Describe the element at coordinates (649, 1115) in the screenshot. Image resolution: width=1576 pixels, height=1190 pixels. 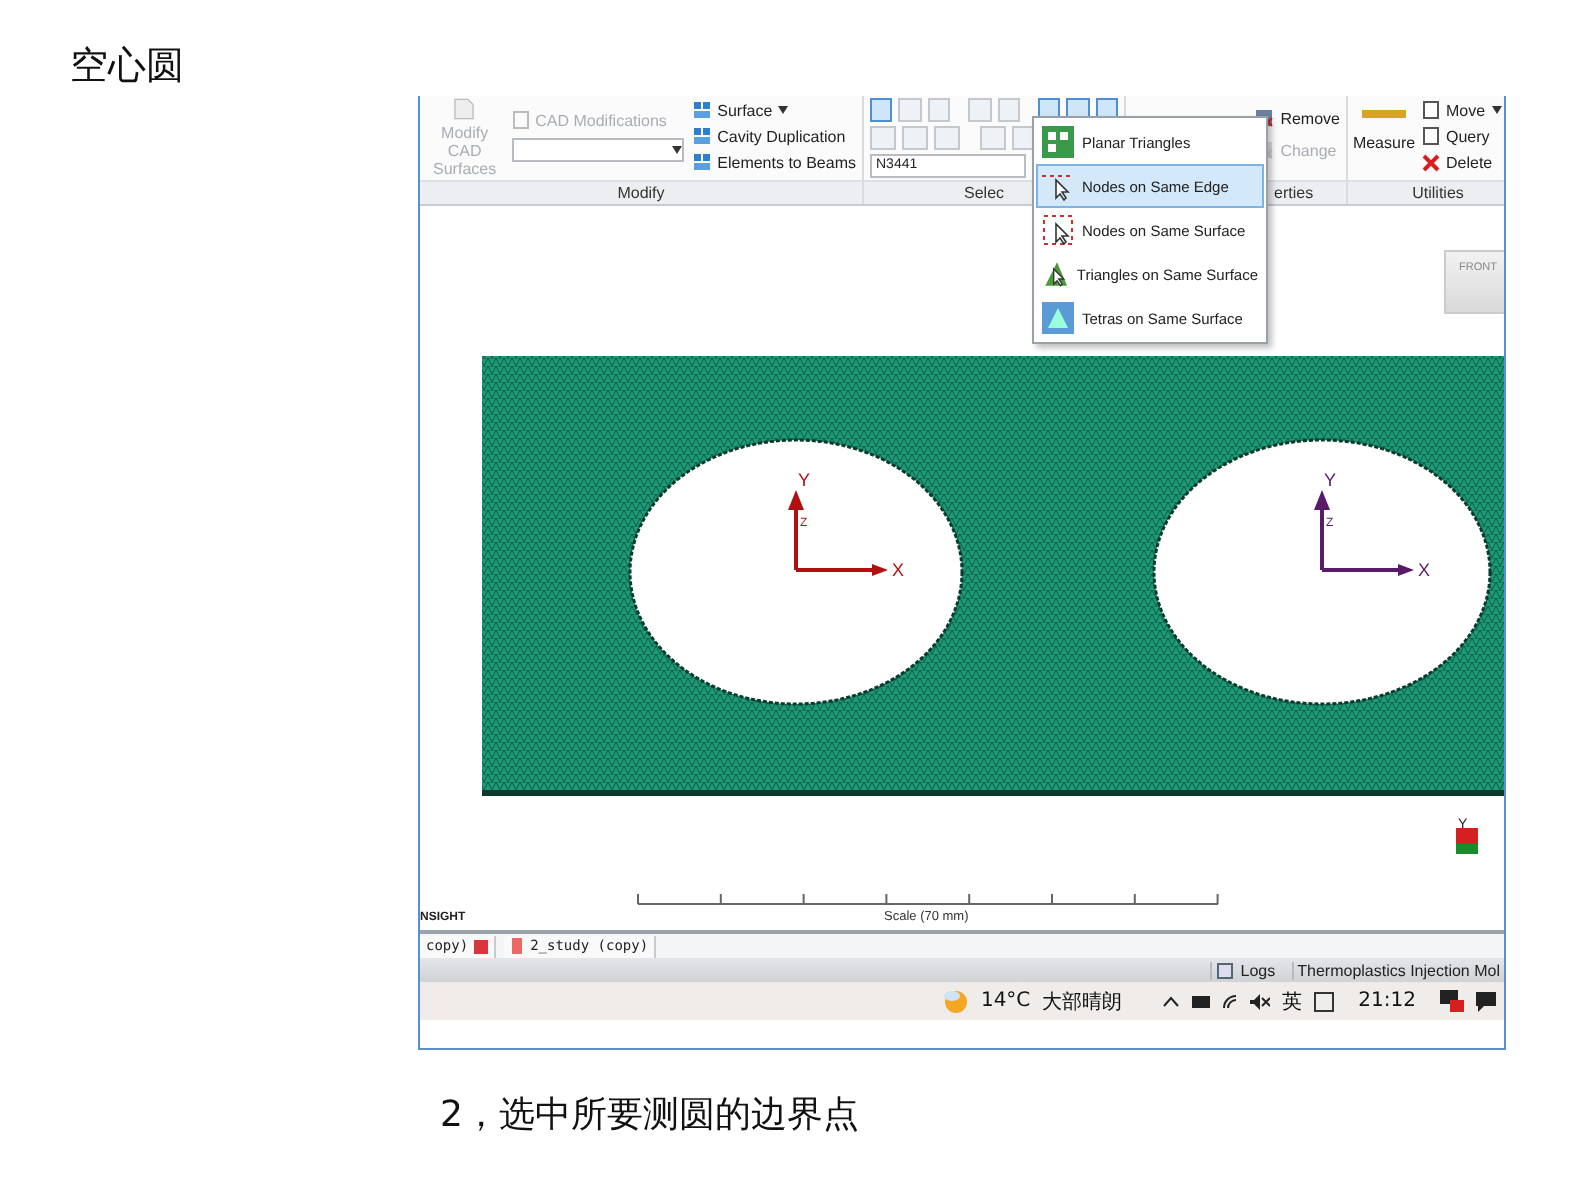
I see `caption: 2，选中所要测圆的边界点` at that location.